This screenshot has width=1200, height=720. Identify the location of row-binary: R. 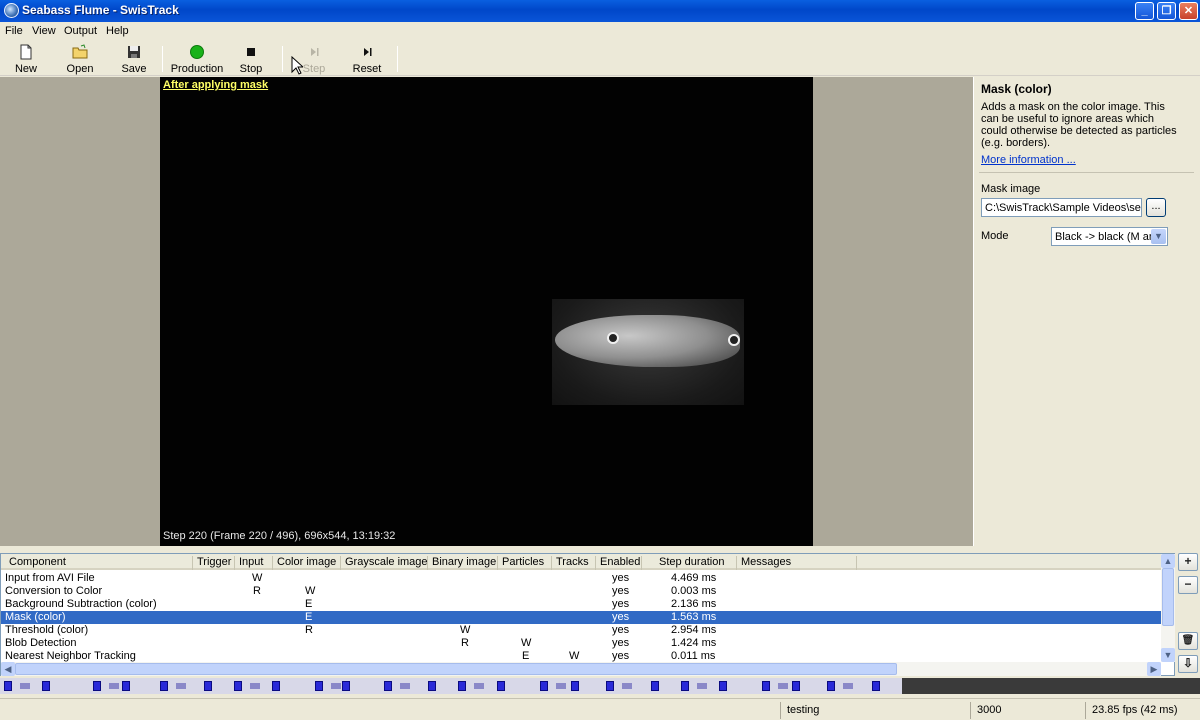
(465, 643).